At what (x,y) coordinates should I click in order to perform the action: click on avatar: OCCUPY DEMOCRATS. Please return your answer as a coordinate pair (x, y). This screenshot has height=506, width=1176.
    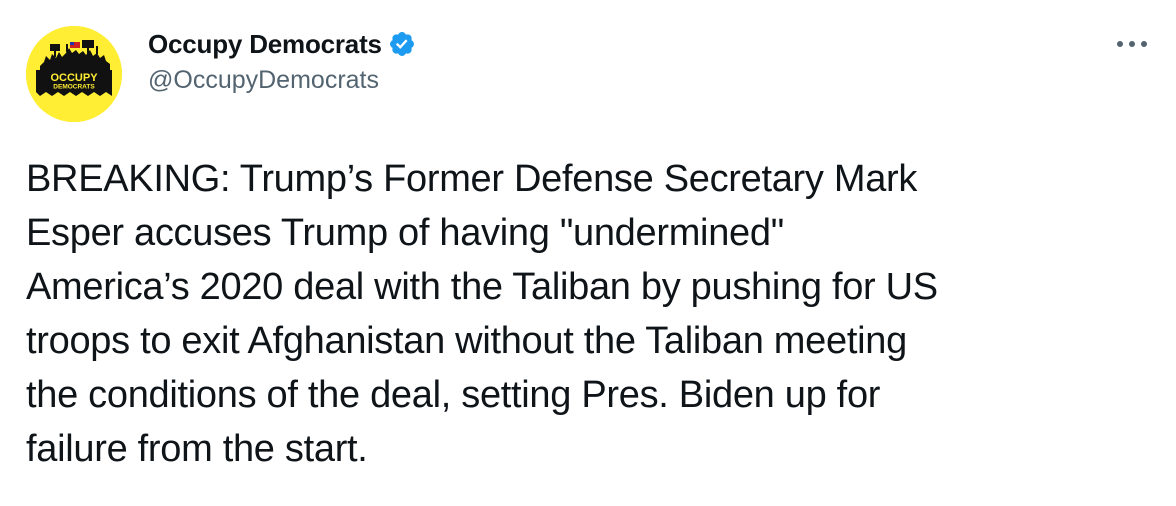
    Looking at the image, I should click on (74, 74).